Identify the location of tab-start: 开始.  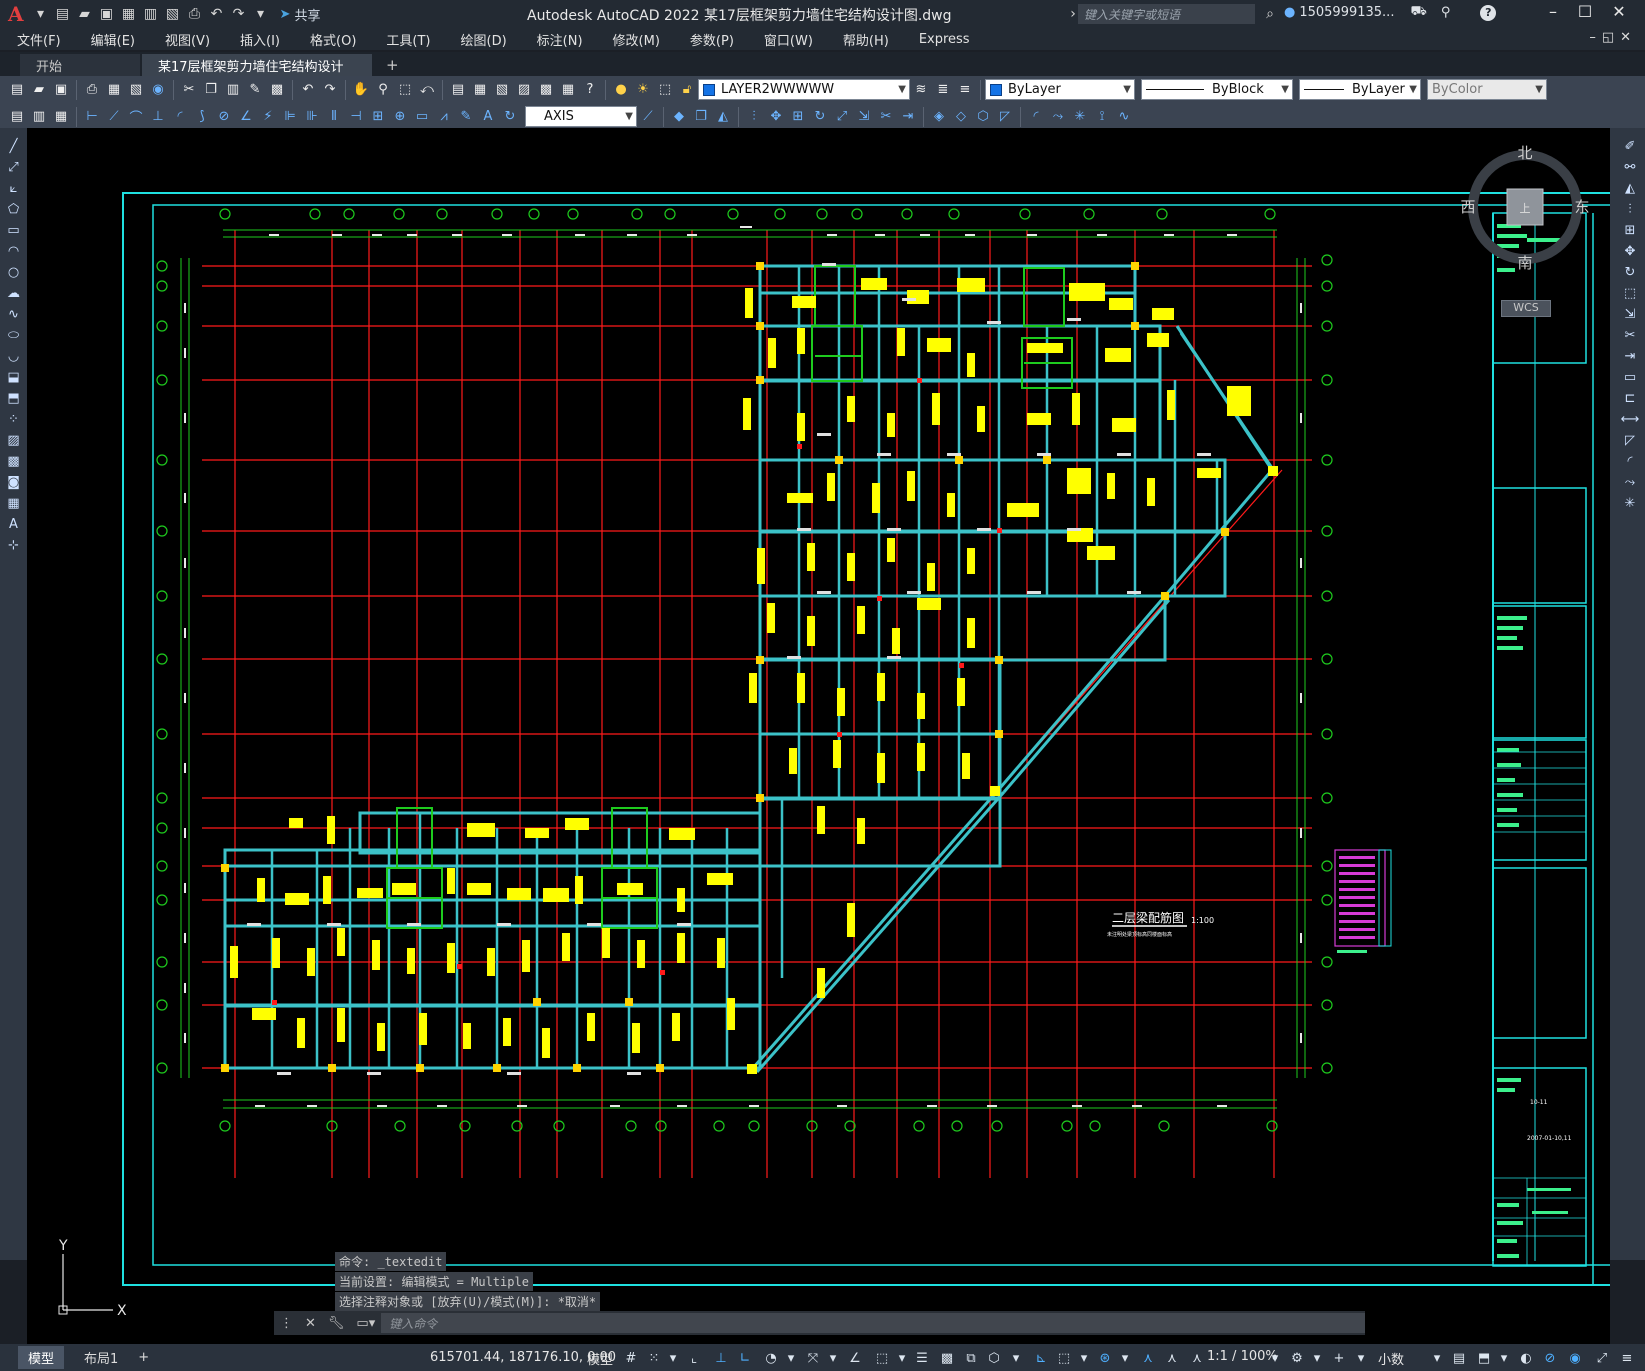
(80, 65).